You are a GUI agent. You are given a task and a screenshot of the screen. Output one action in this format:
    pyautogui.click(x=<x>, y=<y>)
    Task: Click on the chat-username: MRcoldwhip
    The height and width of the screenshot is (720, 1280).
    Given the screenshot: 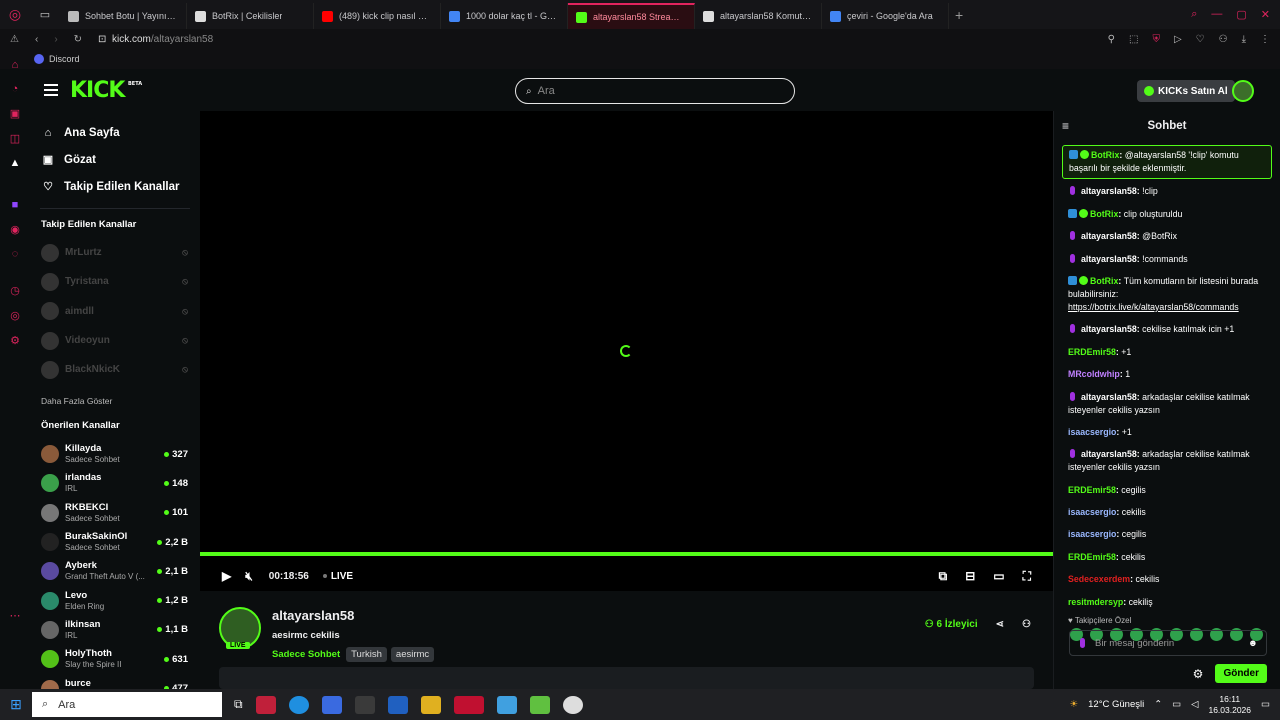 What is the action you would take?
    pyautogui.click(x=1094, y=374)
    